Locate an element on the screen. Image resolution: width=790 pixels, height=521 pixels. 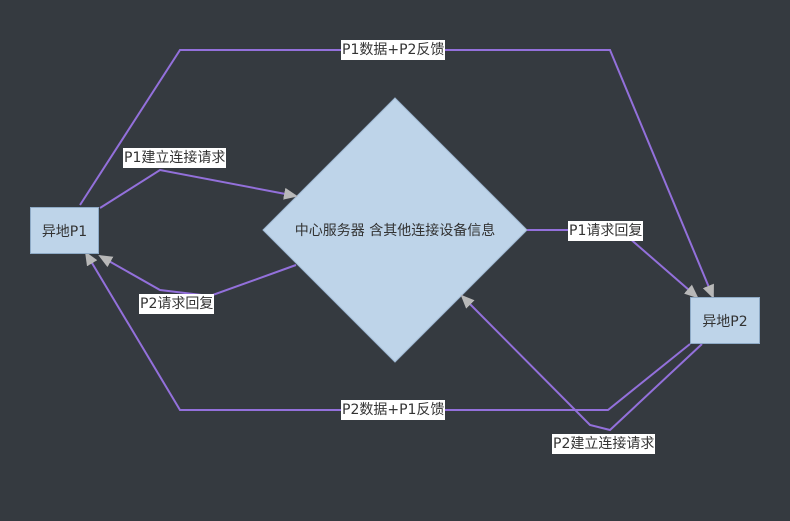
node-p2: 异地P2 is located at coordinates (725, 320).